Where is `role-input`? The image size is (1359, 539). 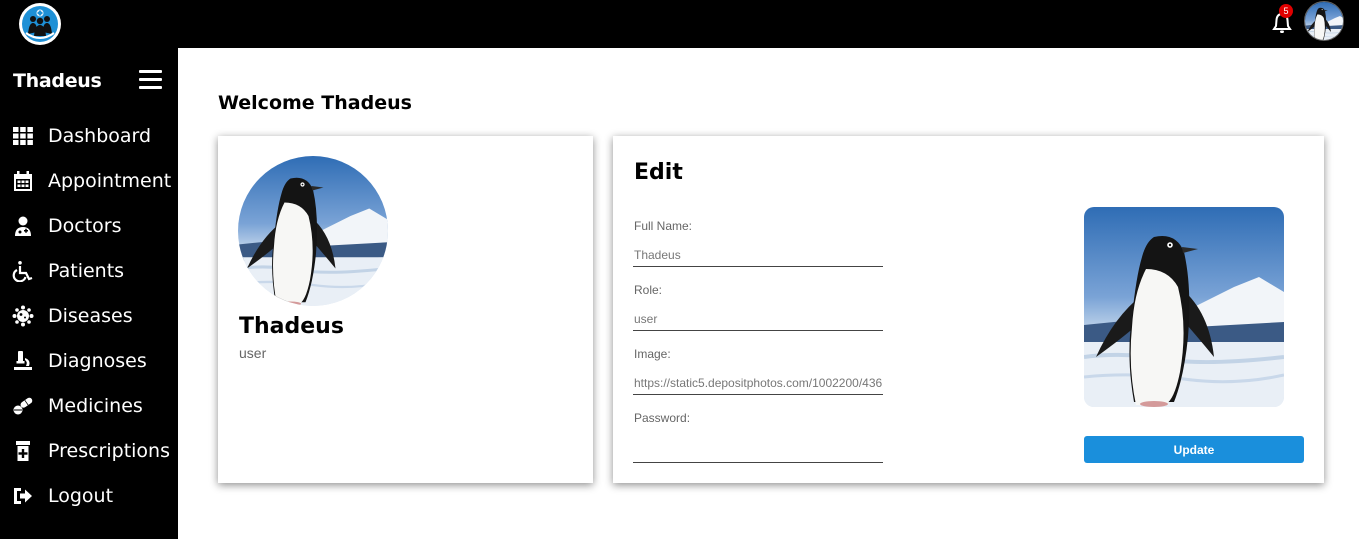
role-input is located at coordinates (758, 319).